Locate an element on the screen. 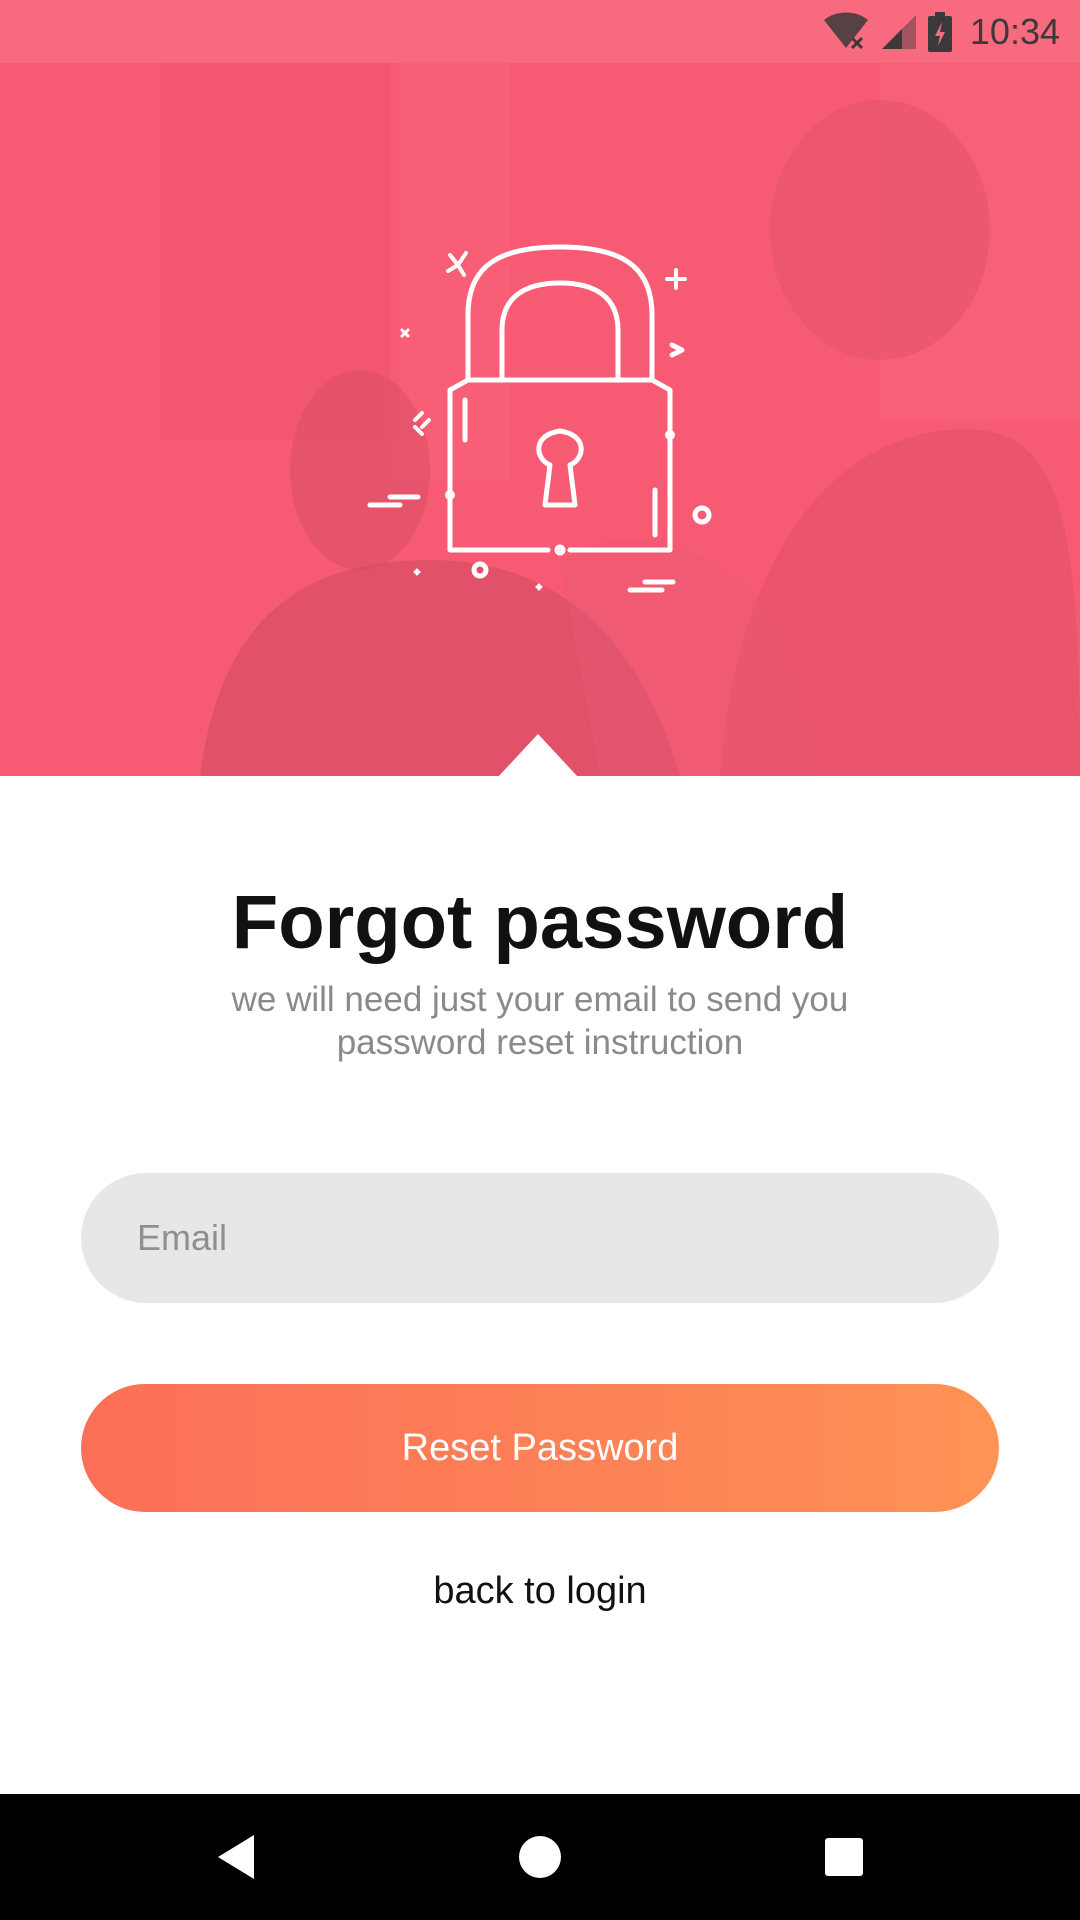  status-time: 10:34 is located at coordinates (1014, 31).